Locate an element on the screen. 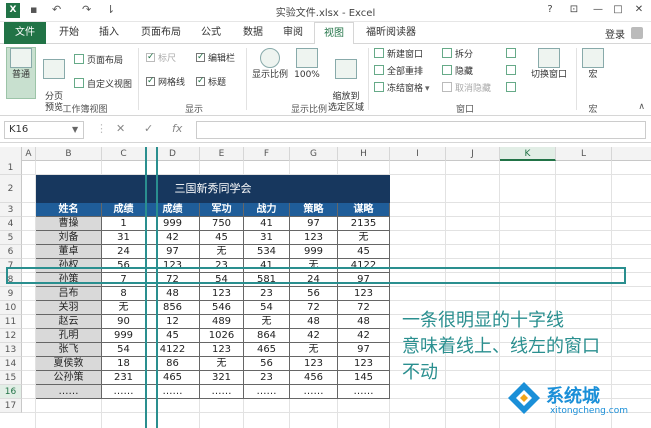 The width and height of the screenshot is (651, 428). cancel-icon: ✕ is located at coordinates (120, 128).